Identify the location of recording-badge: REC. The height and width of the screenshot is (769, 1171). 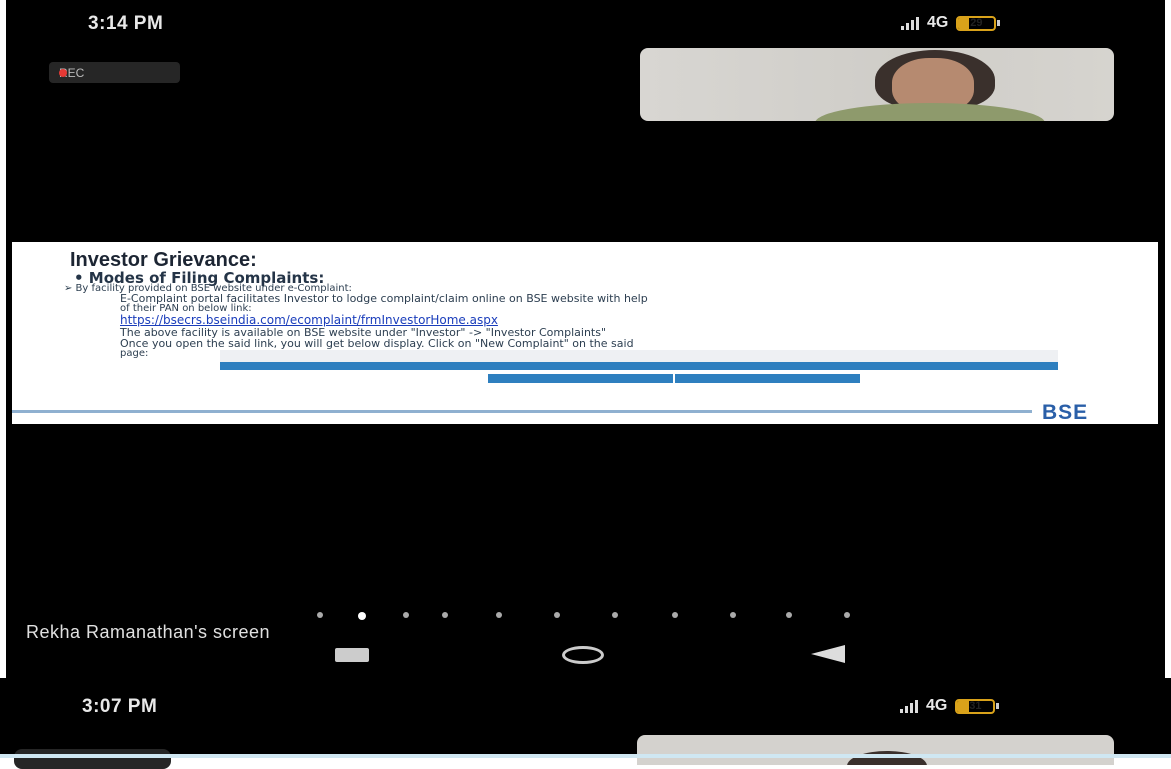
(114, 72).